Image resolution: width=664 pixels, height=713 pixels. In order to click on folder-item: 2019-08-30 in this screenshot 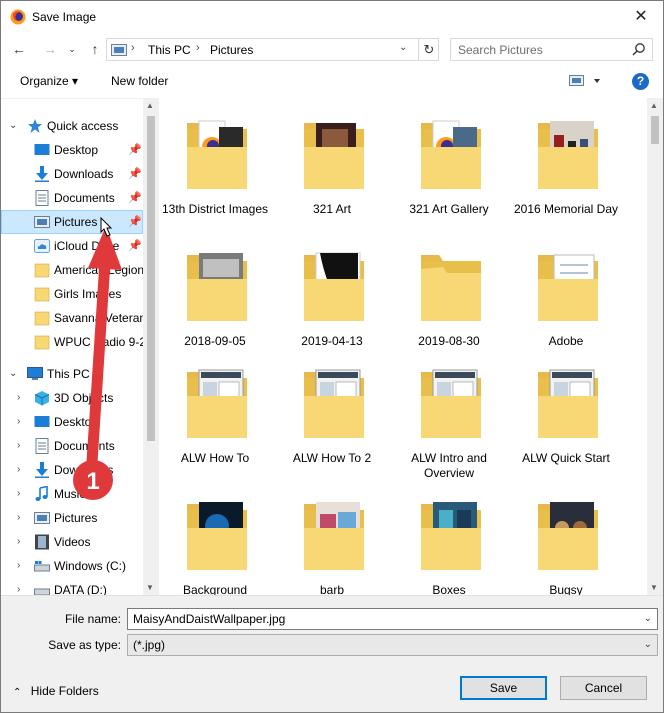, I will do `click(449, 292)`.